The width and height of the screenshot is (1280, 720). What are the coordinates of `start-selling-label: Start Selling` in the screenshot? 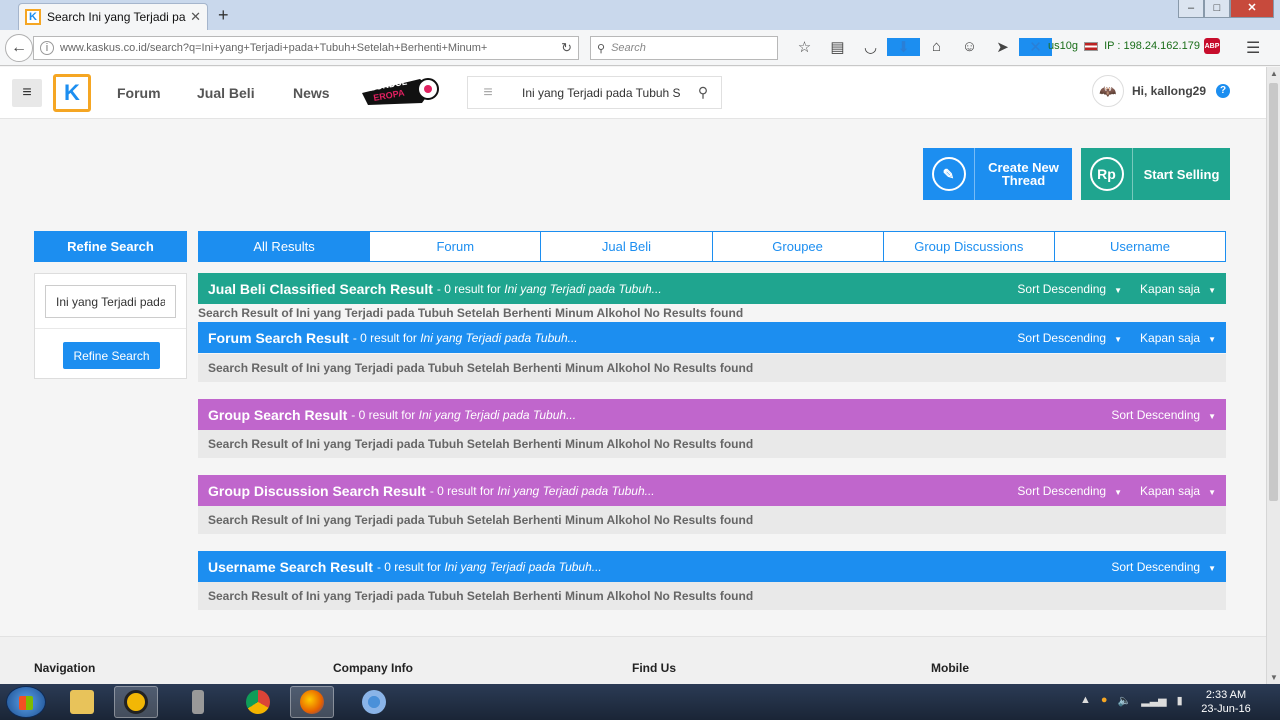 It's located at (1181, 174).